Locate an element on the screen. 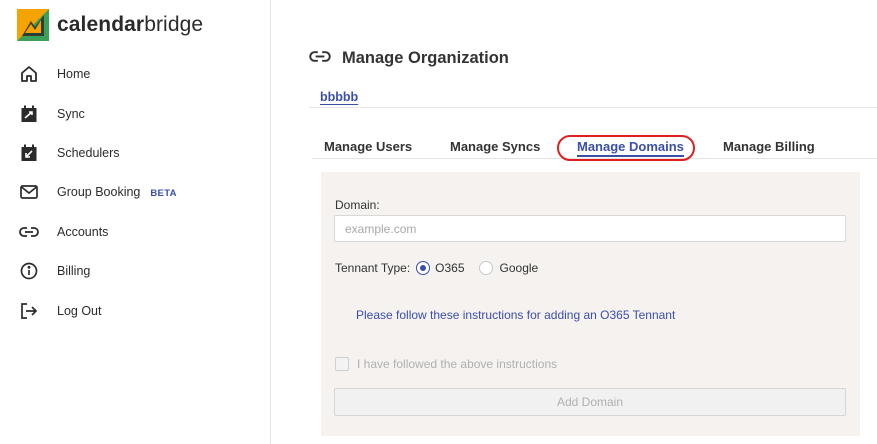 The image size is (877, 444). tennant-type-row: Tennant Type: O365 Google is located at coordinates (436, 268).